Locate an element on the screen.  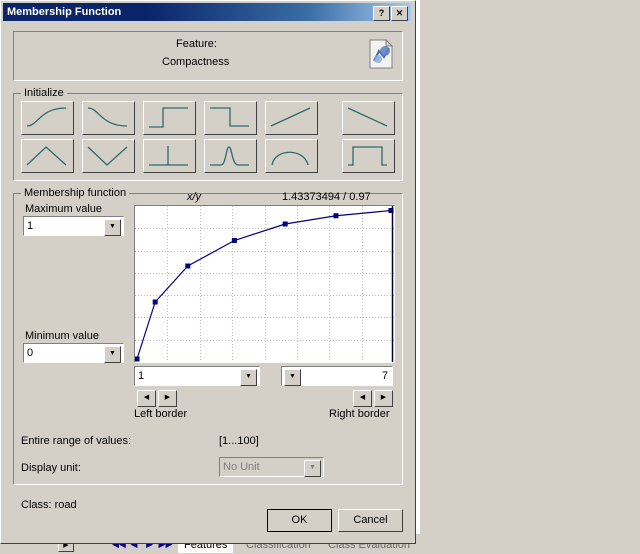
cancel-button: Cancel is located at coordinates (370, 520).